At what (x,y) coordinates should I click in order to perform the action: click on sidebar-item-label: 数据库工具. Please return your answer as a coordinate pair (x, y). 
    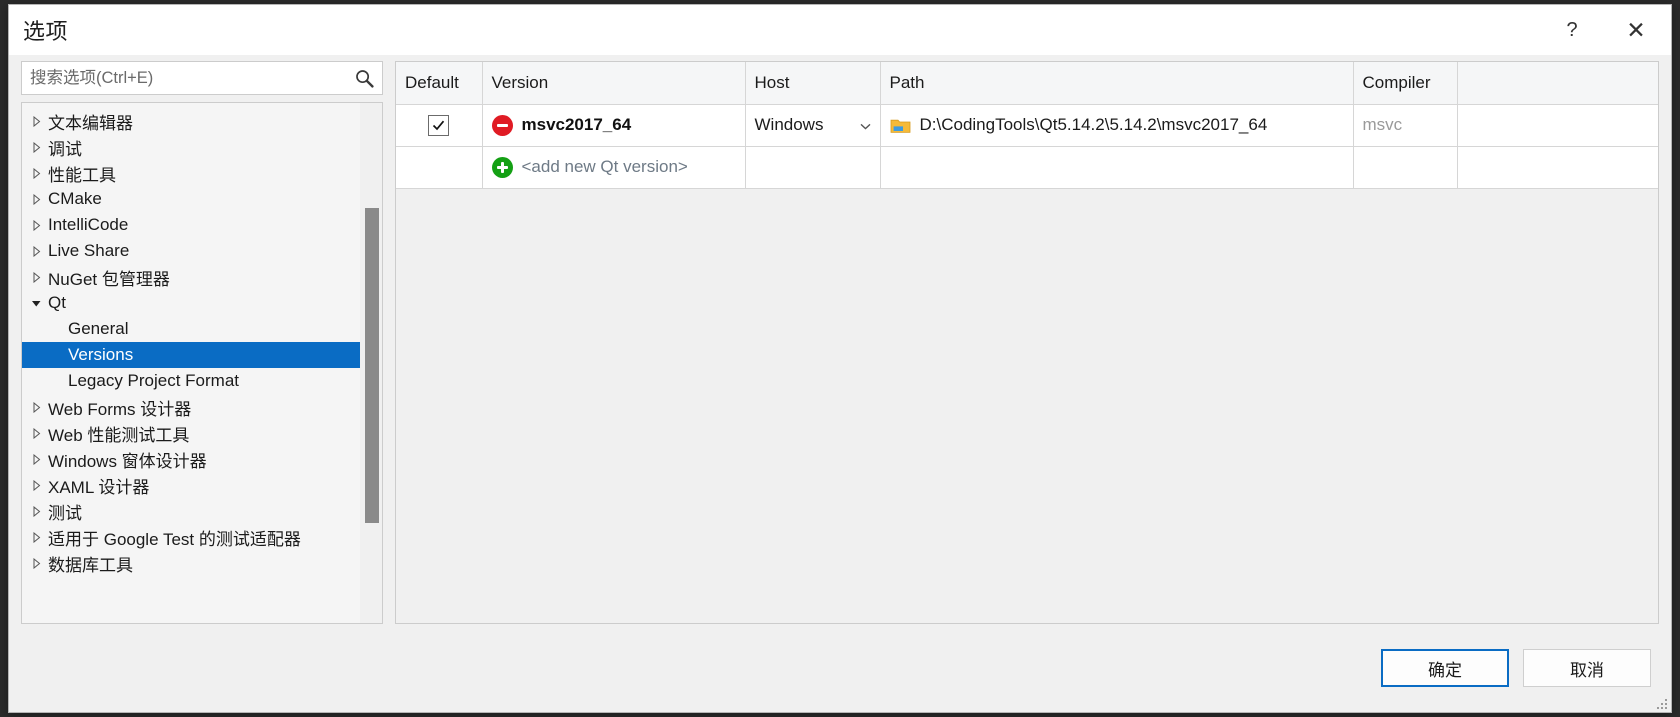
    Looking at the image, I should click on (90, 565).